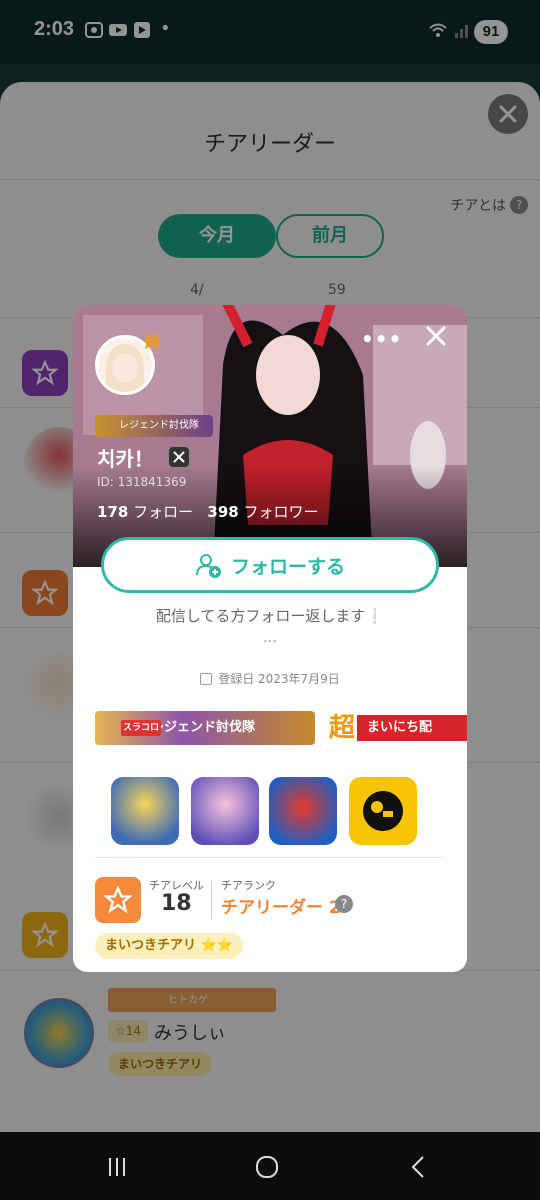 The image size is (540, 1200). What do you see at coordinates (222, 512) in the screenshot?
I see `followers-count: 398` at bounding box center [222, 512].